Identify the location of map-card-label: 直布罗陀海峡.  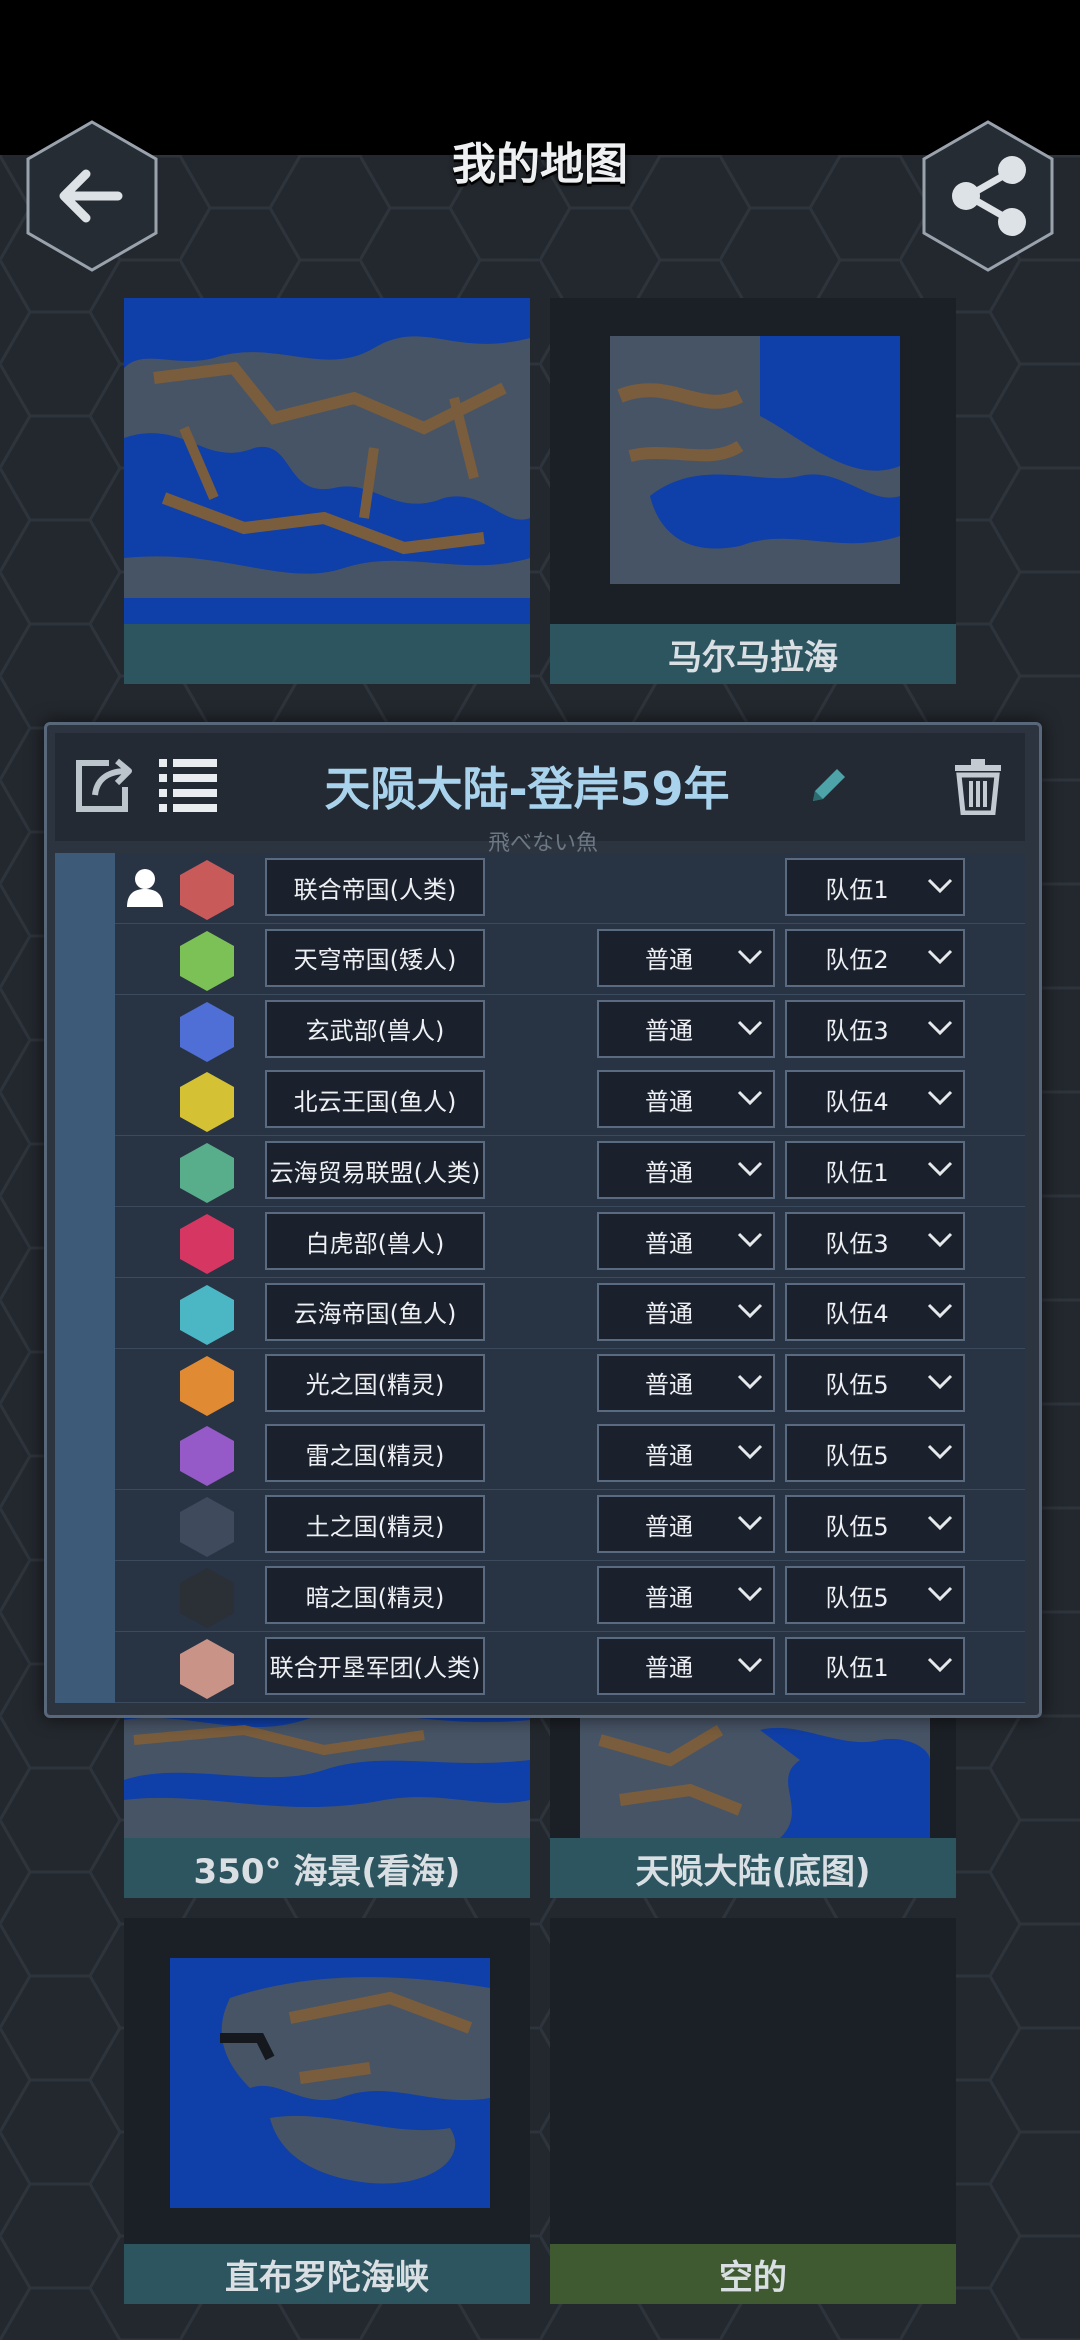
(327, 2274).